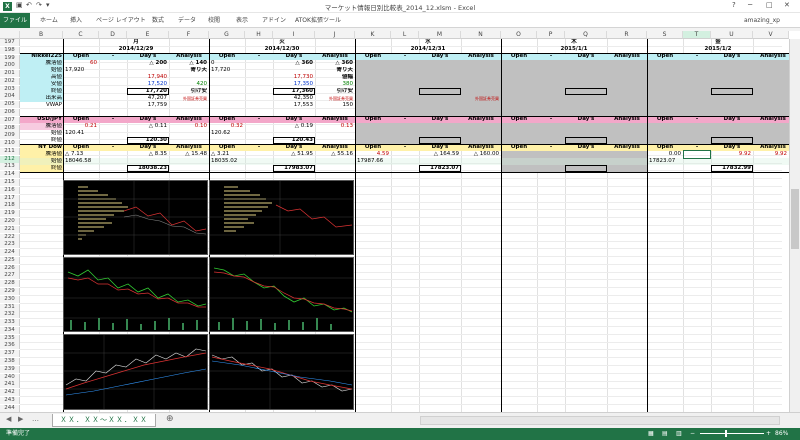 This screenshot has height=440, width=800. I want to click on row-header: 242, so click(10, 393).